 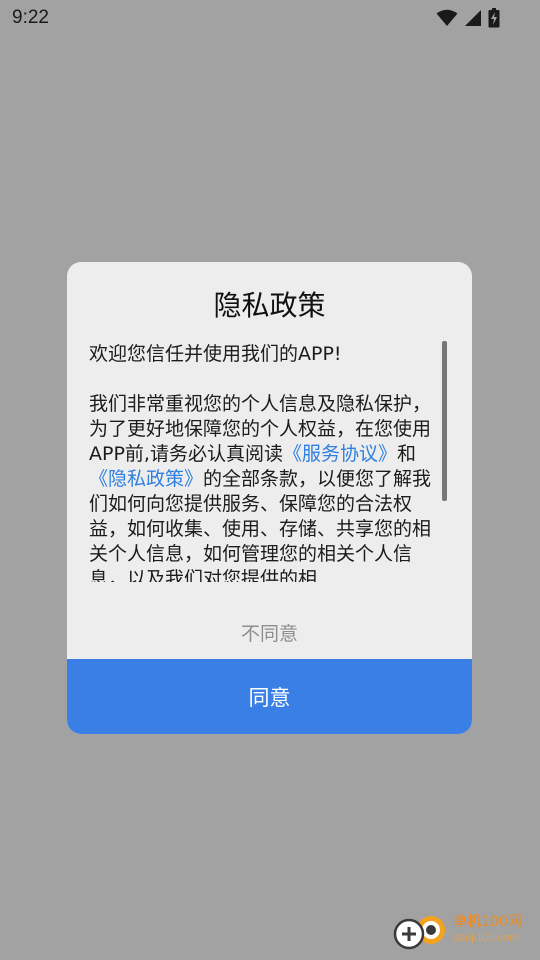 I want to click on cellular-signal-icon, so click(x=473, y=18).